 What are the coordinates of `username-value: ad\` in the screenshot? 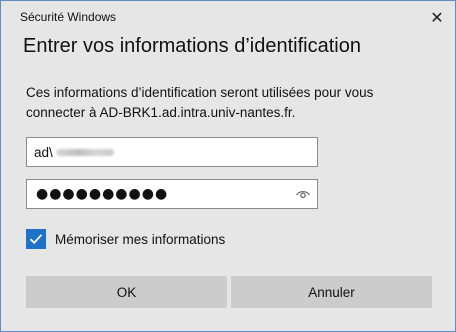 It's located at (74, 152).